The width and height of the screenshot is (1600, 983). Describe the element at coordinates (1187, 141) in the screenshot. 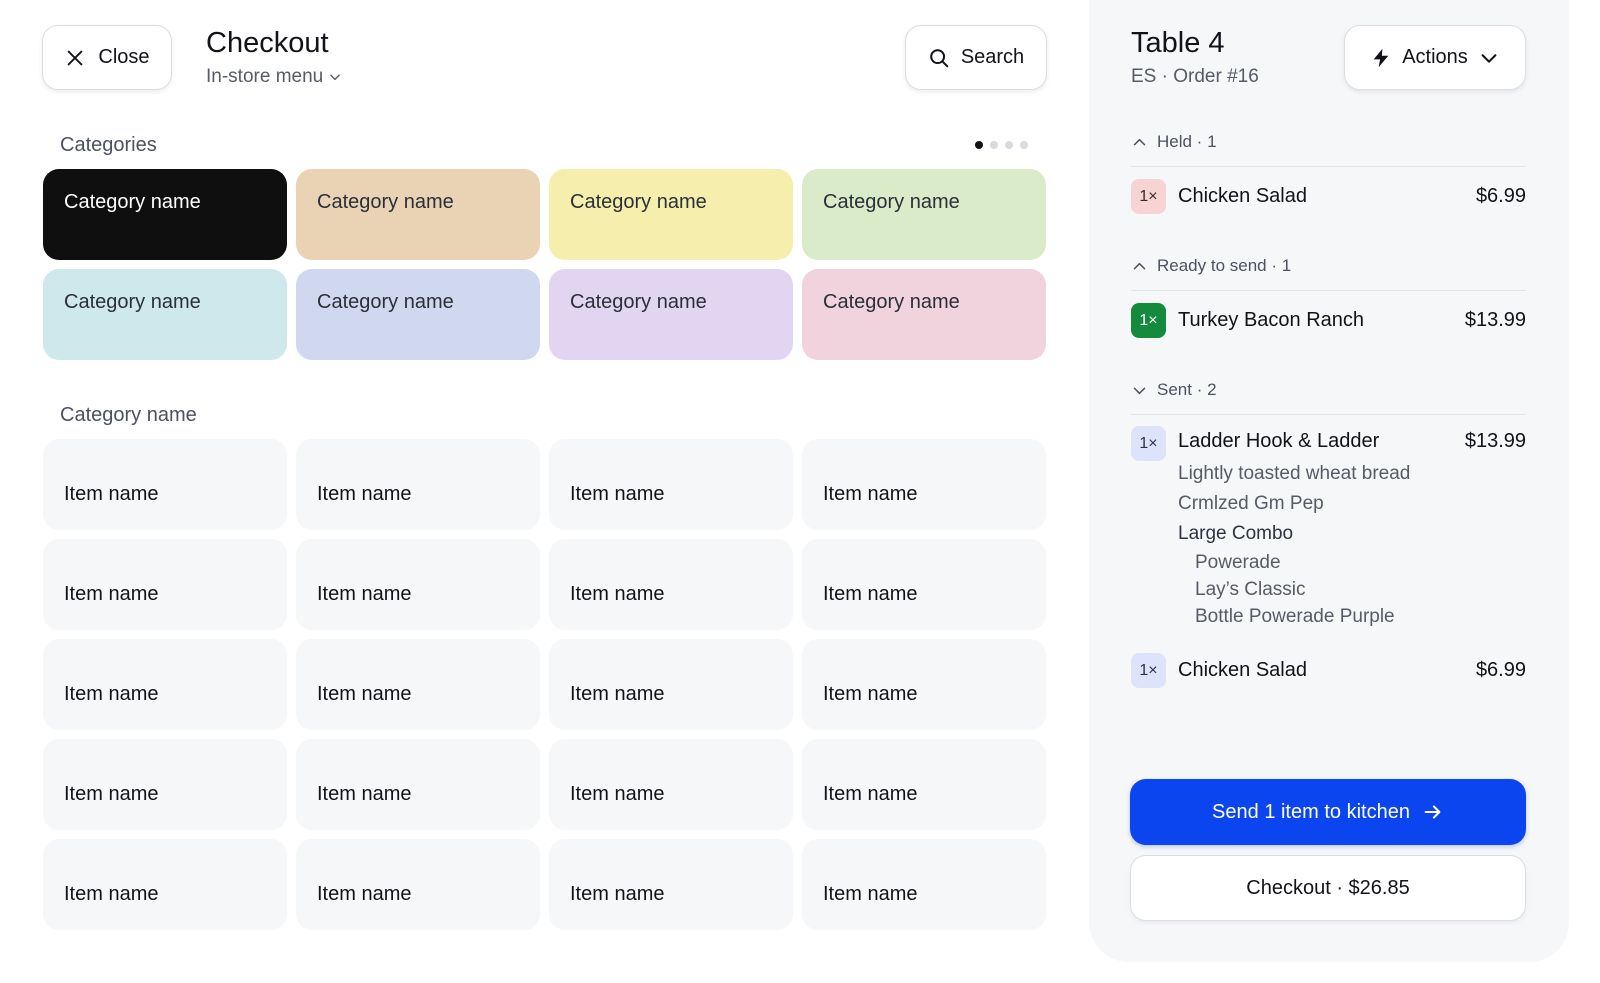

I see `held-group-label: Held · 1` at that location.